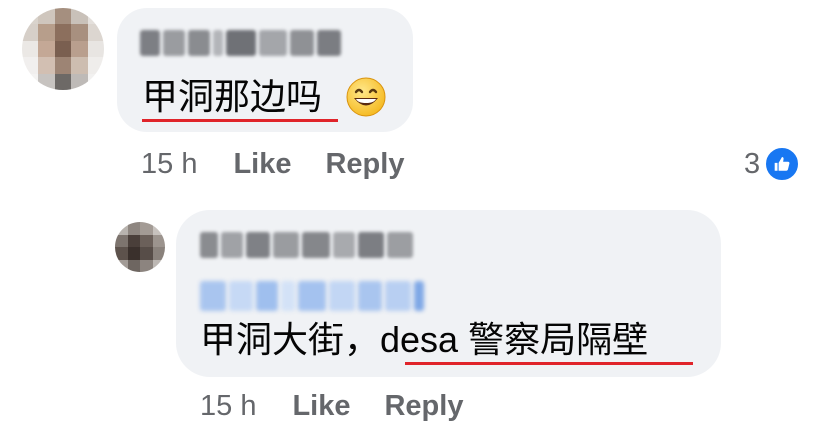 This screenshot has width=828, height=431. What do you see at coordinates (306, 245) in the screenshot?
I see `replier-name-redacted` at bounding box center [306, 245].